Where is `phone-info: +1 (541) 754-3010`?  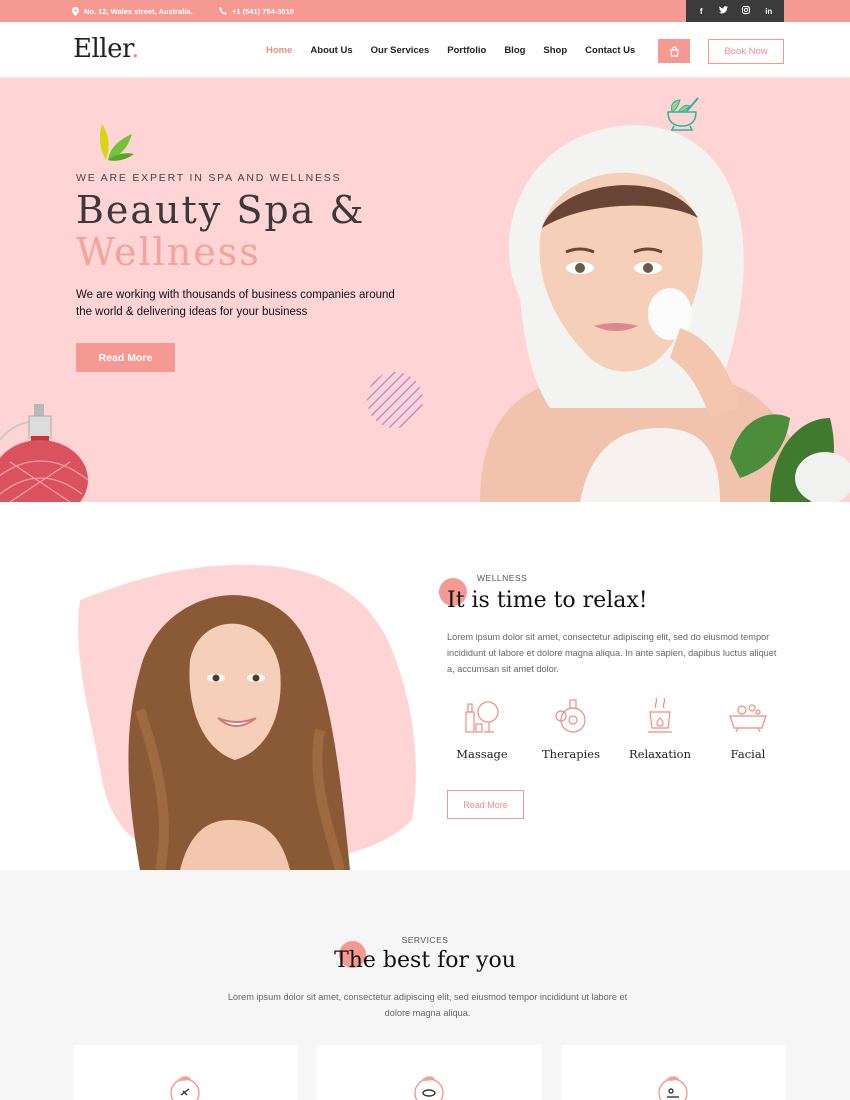
phone-info: +1 (541) 754-3010 is located at coordinates (256, 11).